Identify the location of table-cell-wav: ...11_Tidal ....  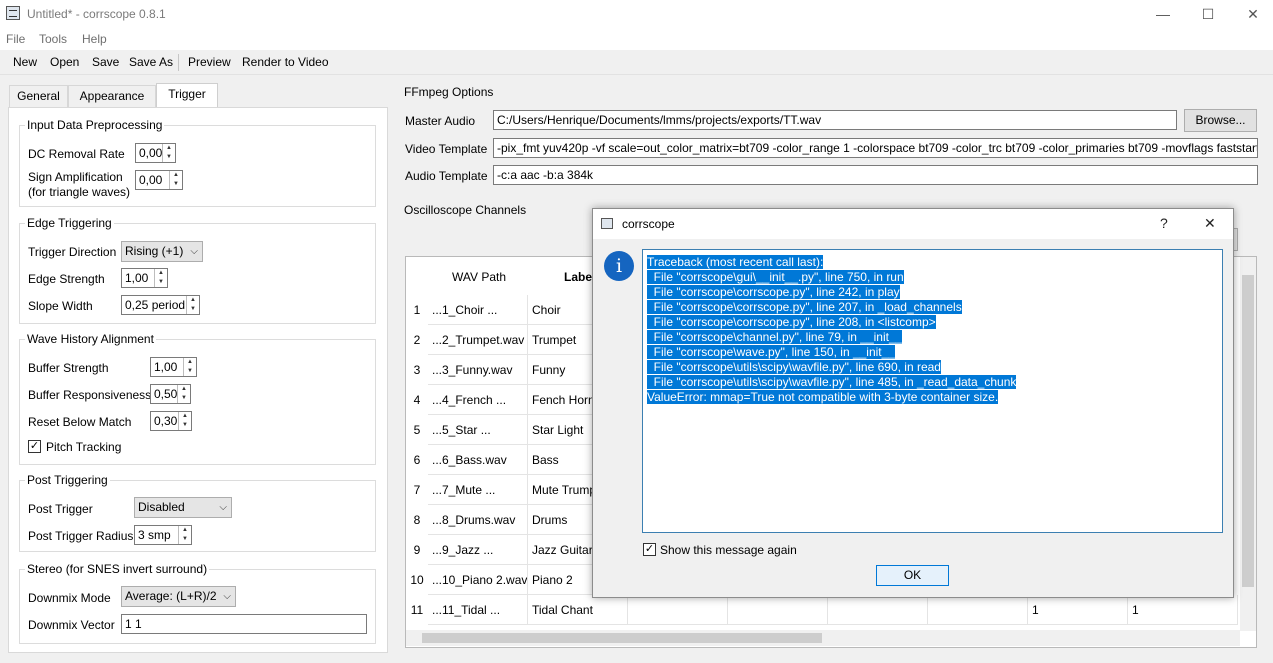
(478, 610).